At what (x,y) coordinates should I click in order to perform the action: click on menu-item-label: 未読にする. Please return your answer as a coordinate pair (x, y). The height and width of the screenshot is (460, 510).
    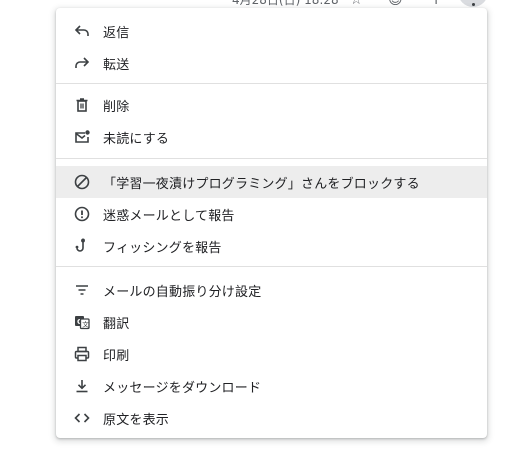
    Looking at the image, I should click on (136, 139).